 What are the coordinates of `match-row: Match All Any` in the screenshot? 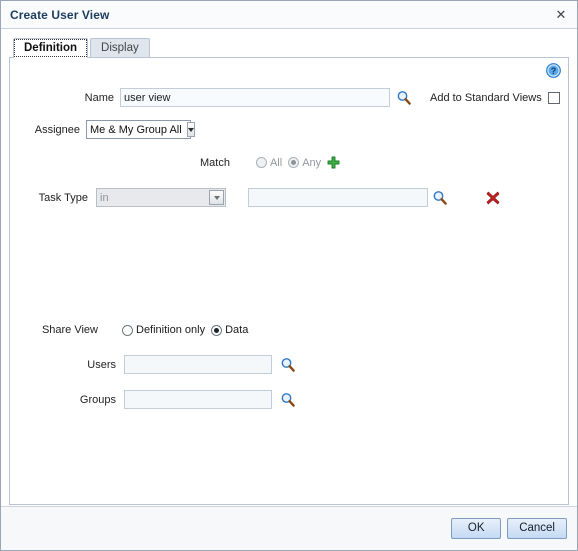 It's located at (270, 162).